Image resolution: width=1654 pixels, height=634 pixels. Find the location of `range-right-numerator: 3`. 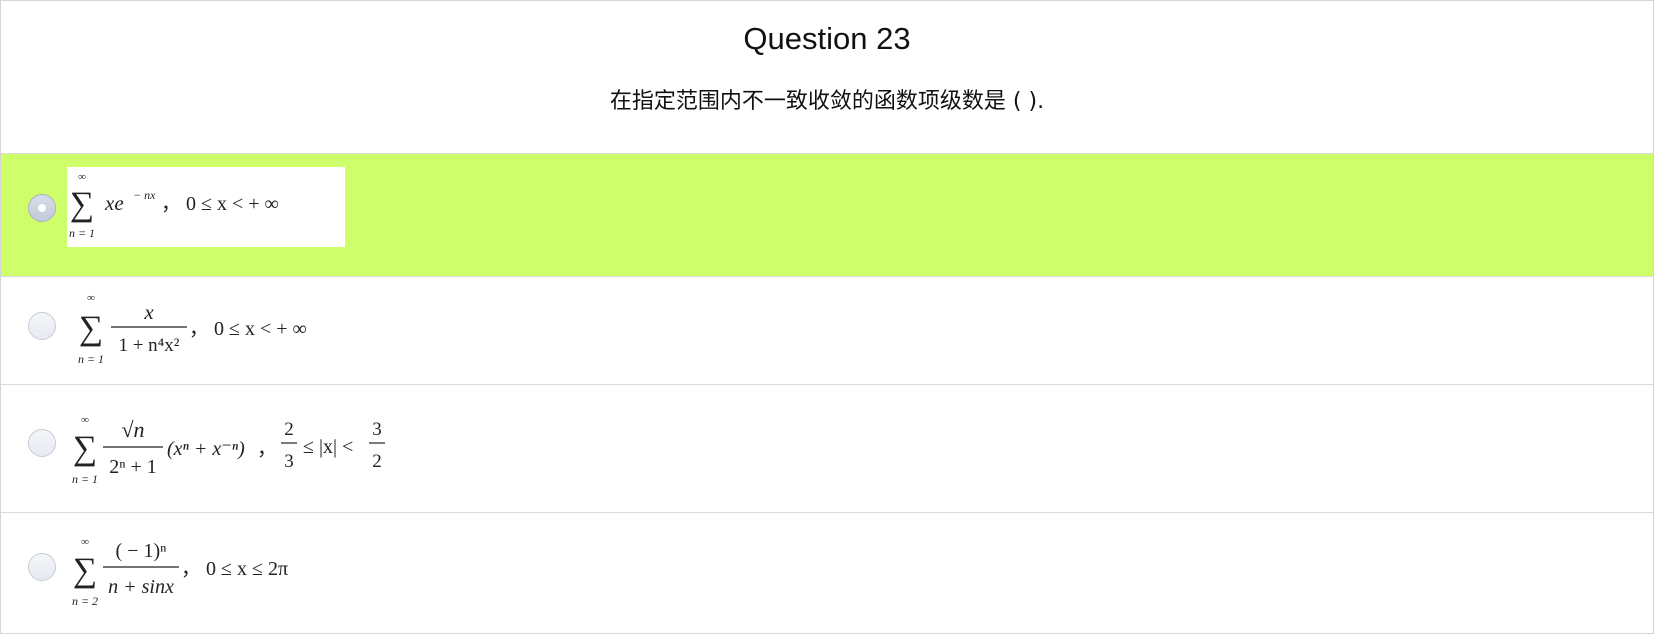

range-right-numerator: 3 is located at coordinates (377, 429).